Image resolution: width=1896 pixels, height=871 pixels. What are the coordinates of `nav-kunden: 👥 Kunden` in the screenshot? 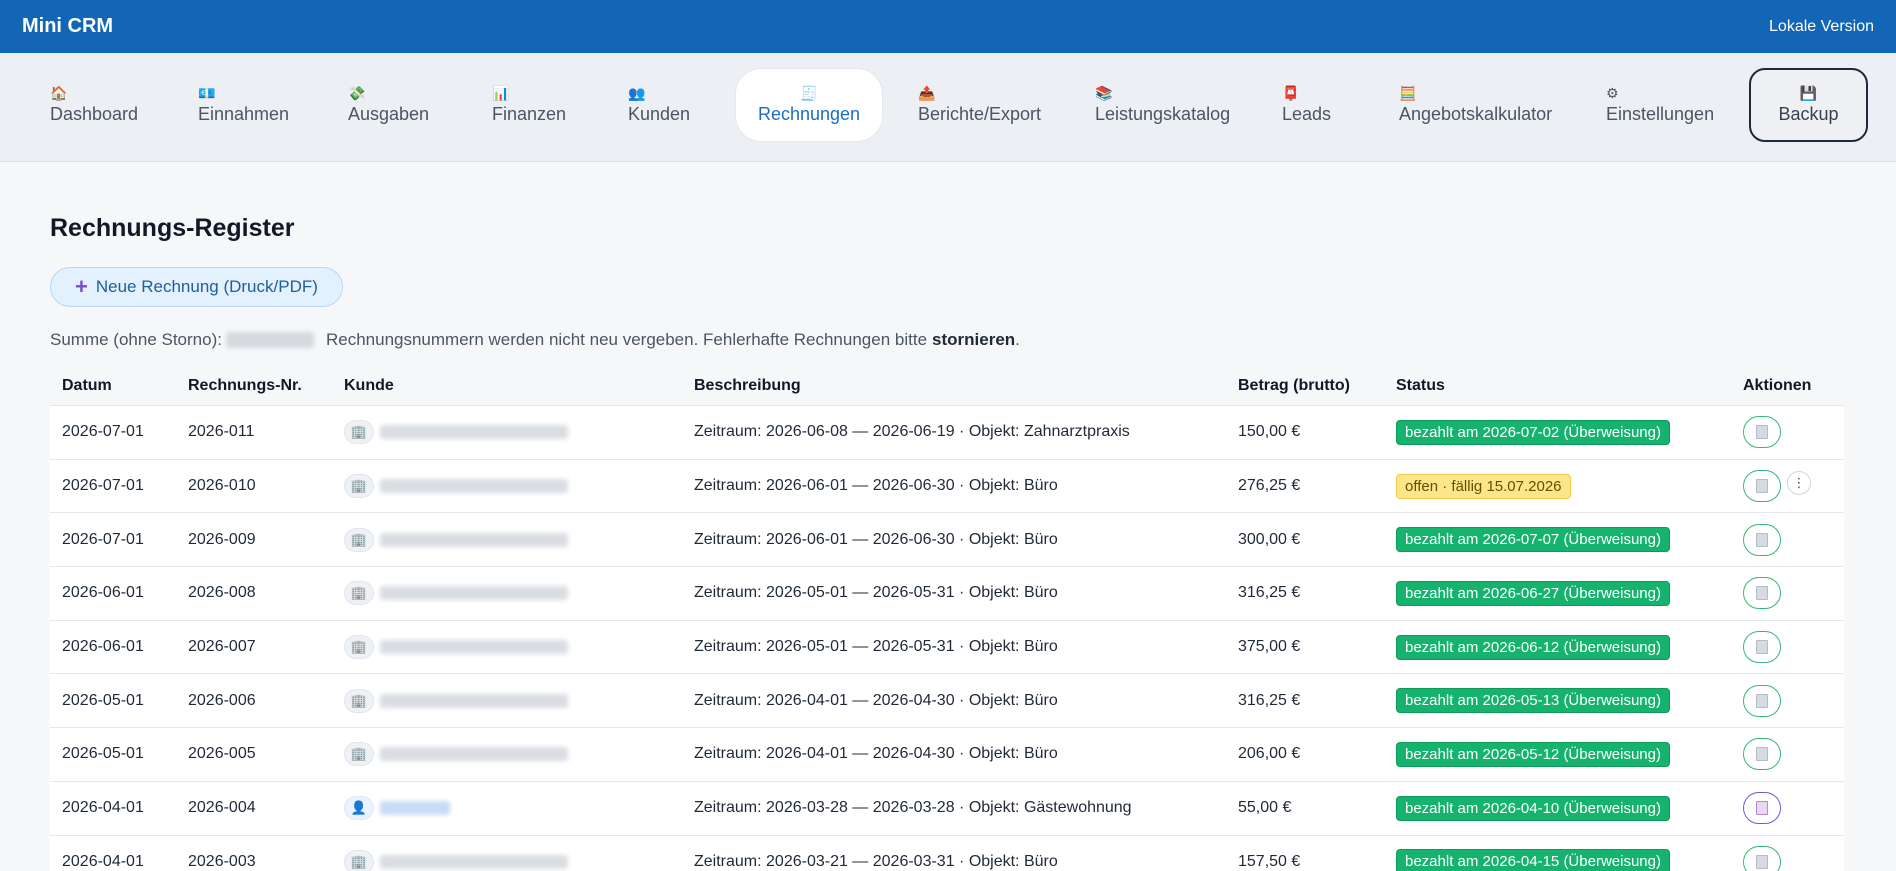 It's located at (658, 105).